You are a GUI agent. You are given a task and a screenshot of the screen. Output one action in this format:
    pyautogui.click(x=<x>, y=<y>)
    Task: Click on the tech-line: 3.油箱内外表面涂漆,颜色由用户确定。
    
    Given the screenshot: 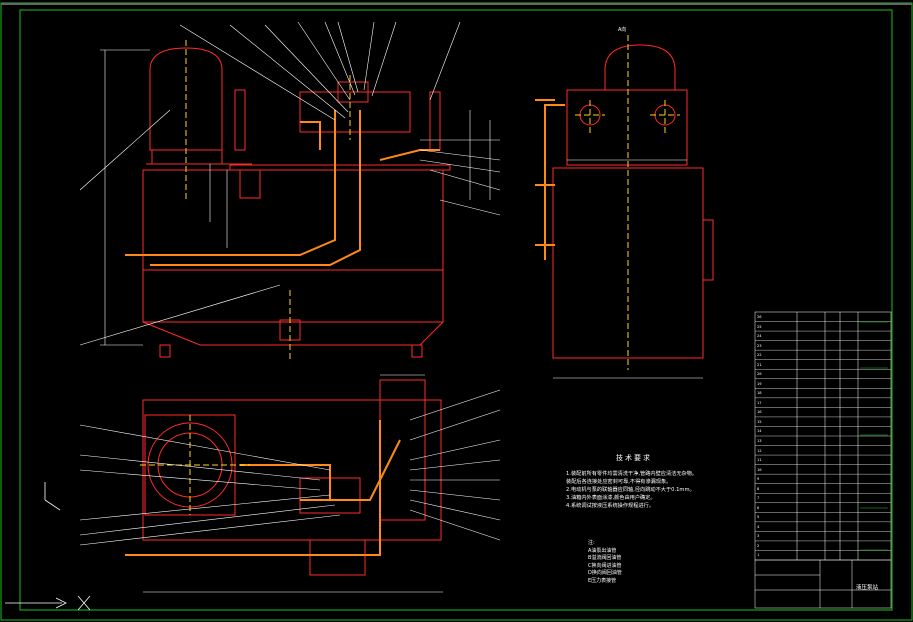 What is the action you would take?
    pyautogui.click(x=611, y=498)
    